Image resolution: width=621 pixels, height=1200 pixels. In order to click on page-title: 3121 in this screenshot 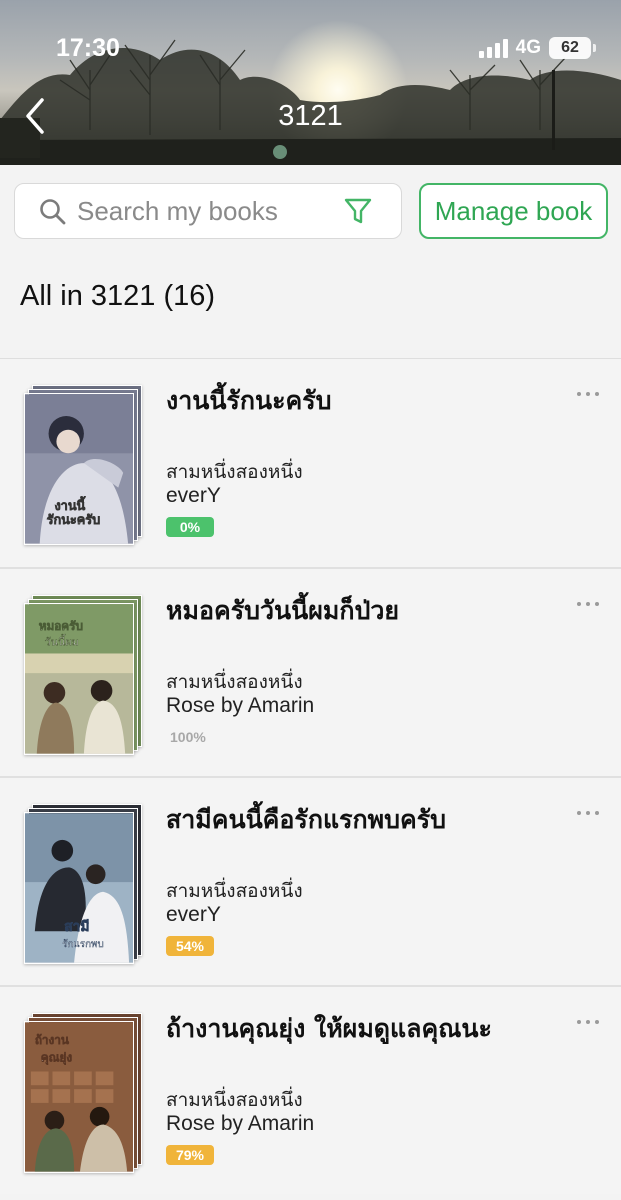, I will do `click(310, 116)`.